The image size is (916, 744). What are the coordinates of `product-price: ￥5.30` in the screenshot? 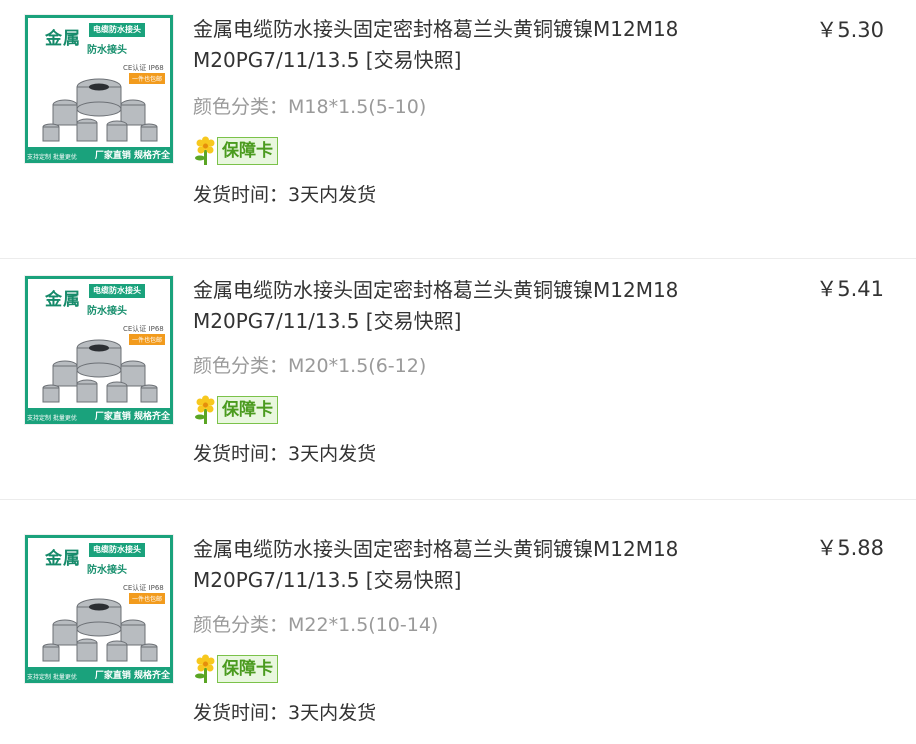 It's located at (850, 30).